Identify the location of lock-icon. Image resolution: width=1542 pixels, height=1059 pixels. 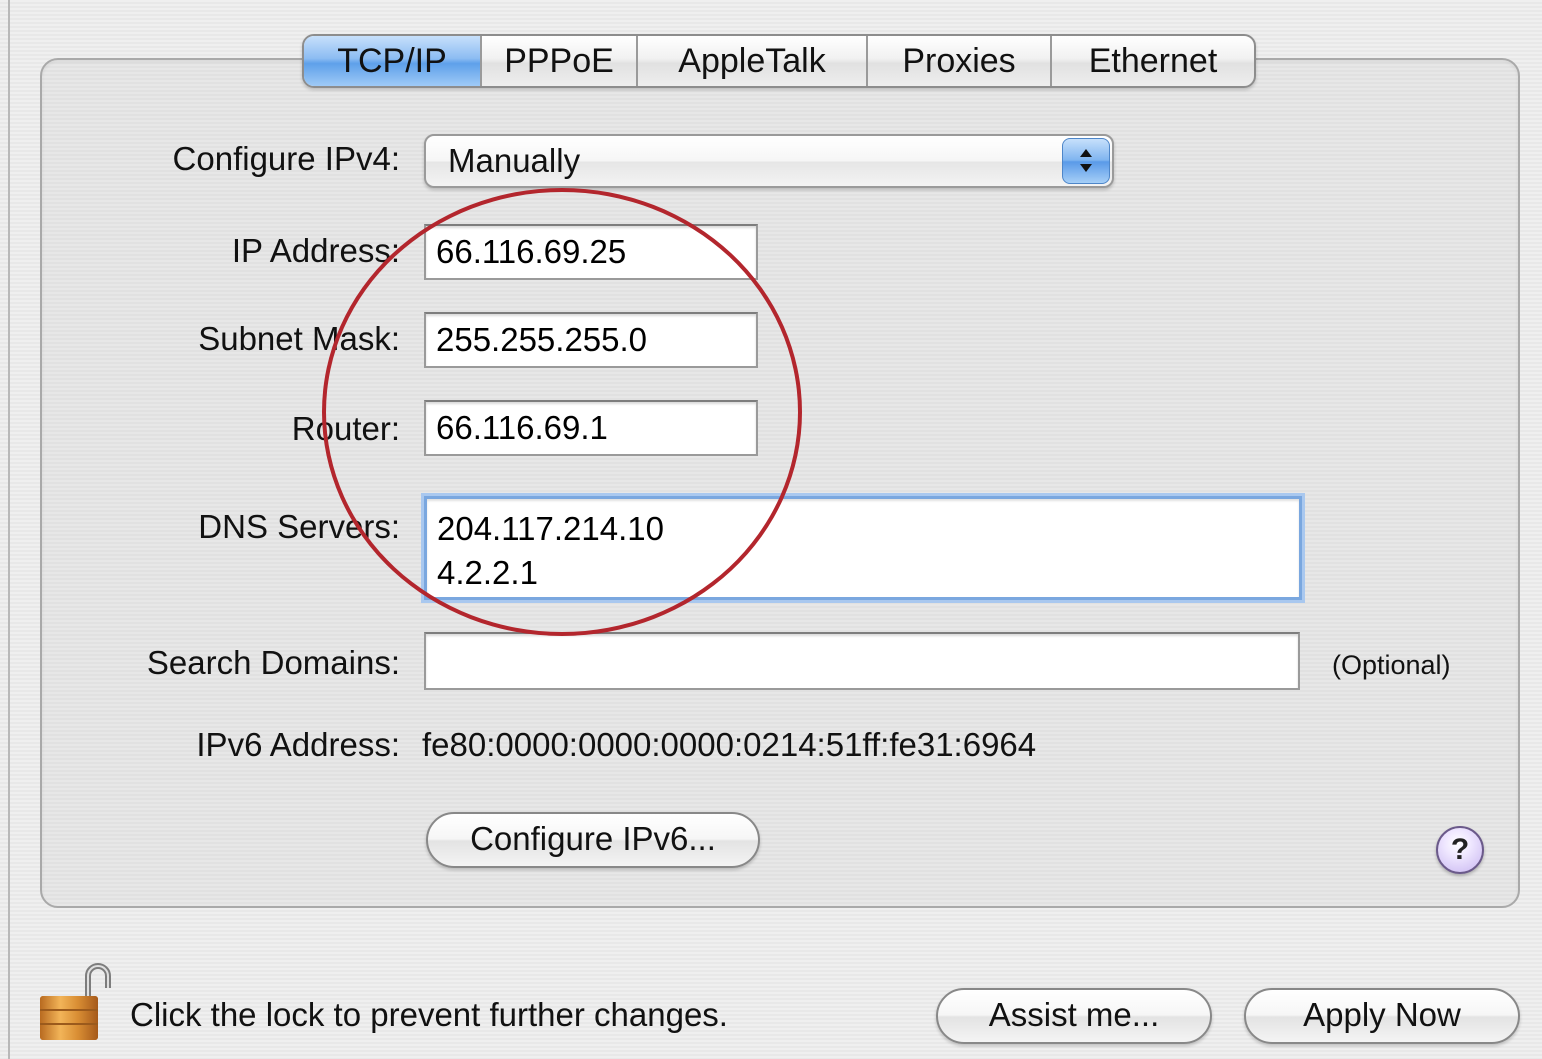
(80, 1002).